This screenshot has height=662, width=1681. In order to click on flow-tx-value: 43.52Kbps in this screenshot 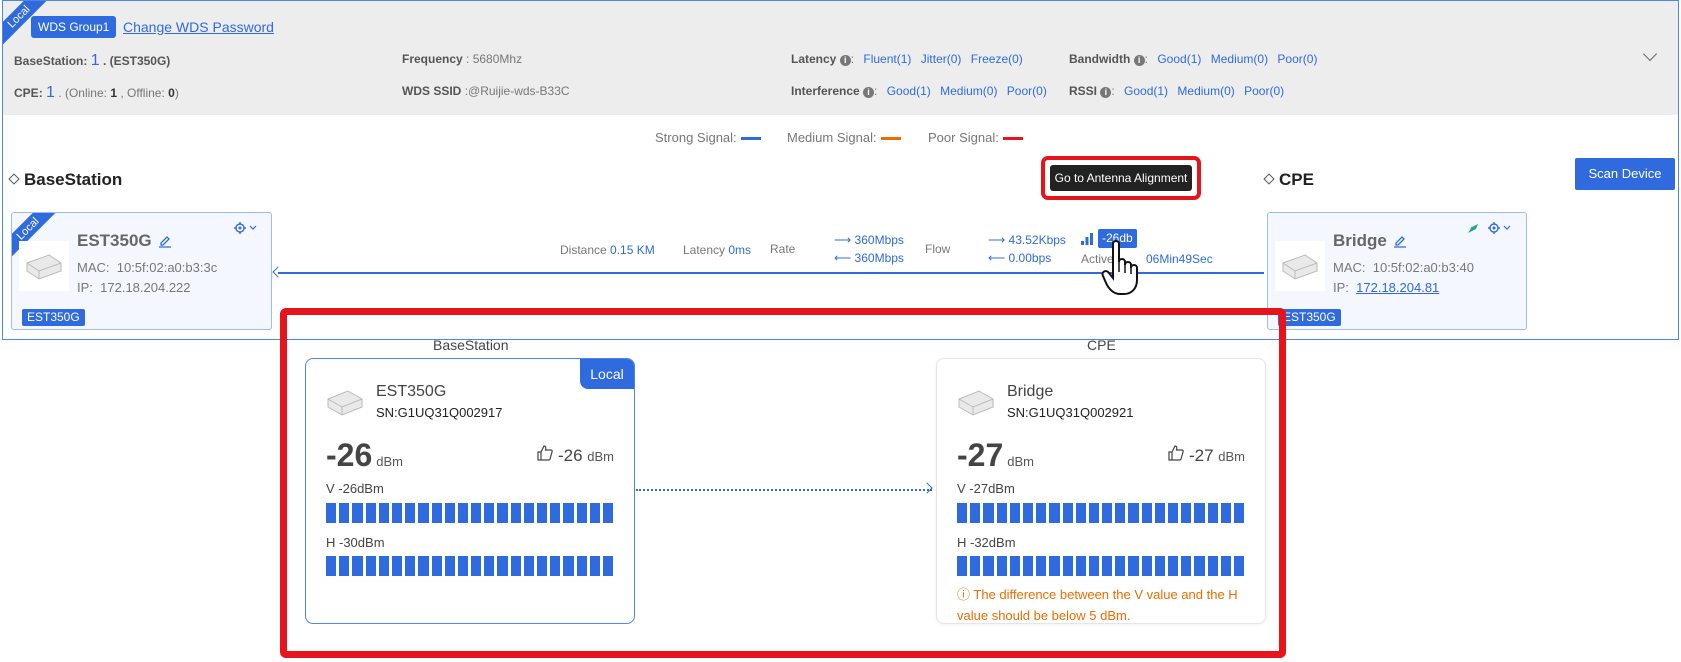, I will do `click(1037, 240)`.